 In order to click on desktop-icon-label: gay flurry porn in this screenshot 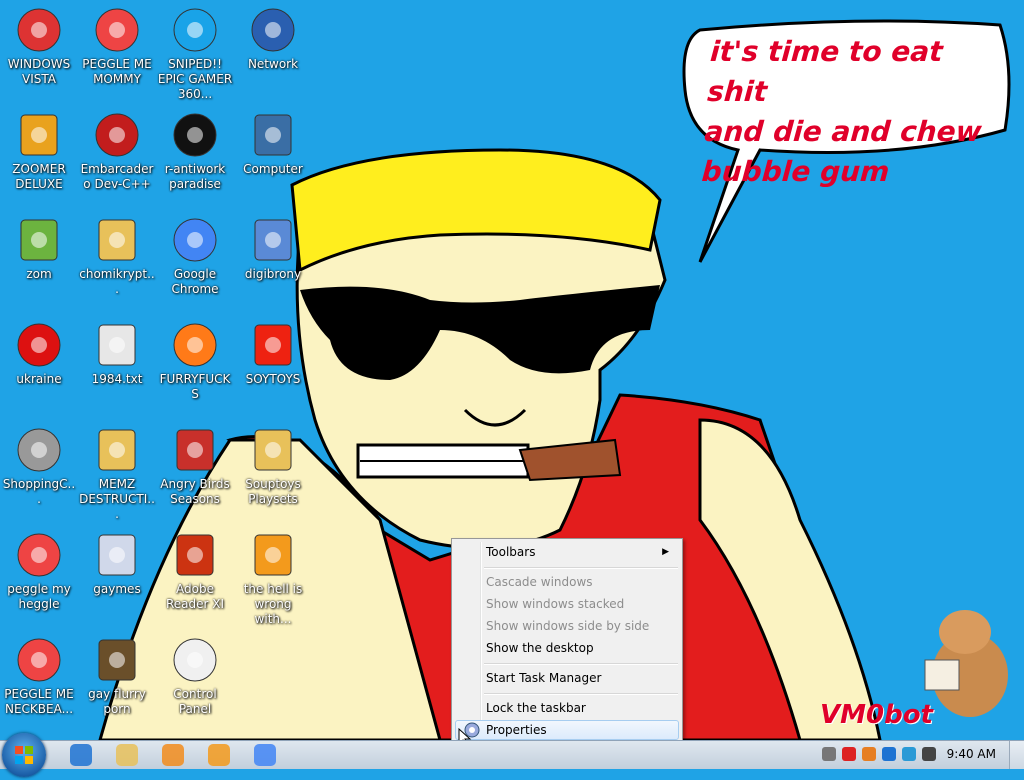, I will do `click(117, 701)`.